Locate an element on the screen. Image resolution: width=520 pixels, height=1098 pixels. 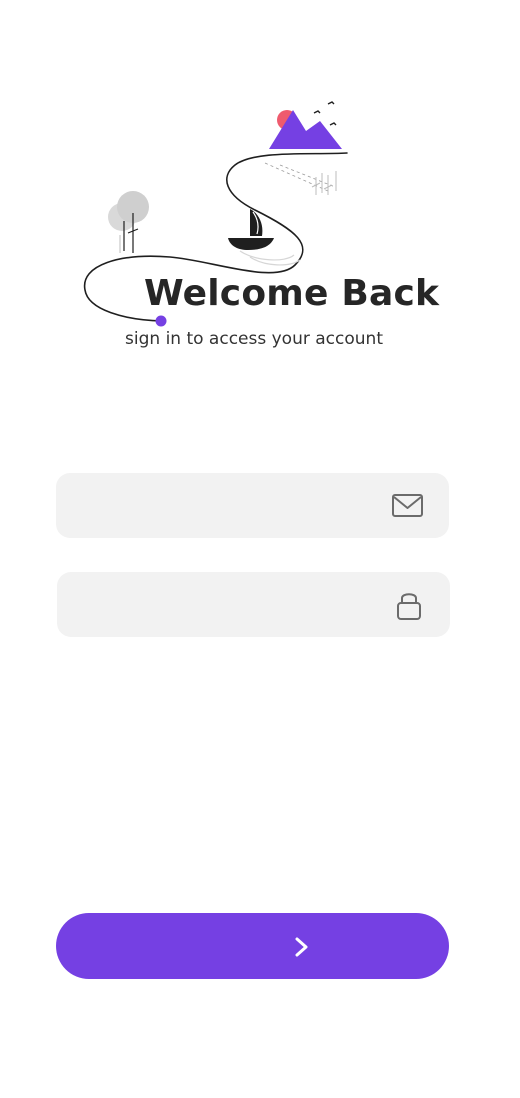
password-input is located at coordinates (227, 604).